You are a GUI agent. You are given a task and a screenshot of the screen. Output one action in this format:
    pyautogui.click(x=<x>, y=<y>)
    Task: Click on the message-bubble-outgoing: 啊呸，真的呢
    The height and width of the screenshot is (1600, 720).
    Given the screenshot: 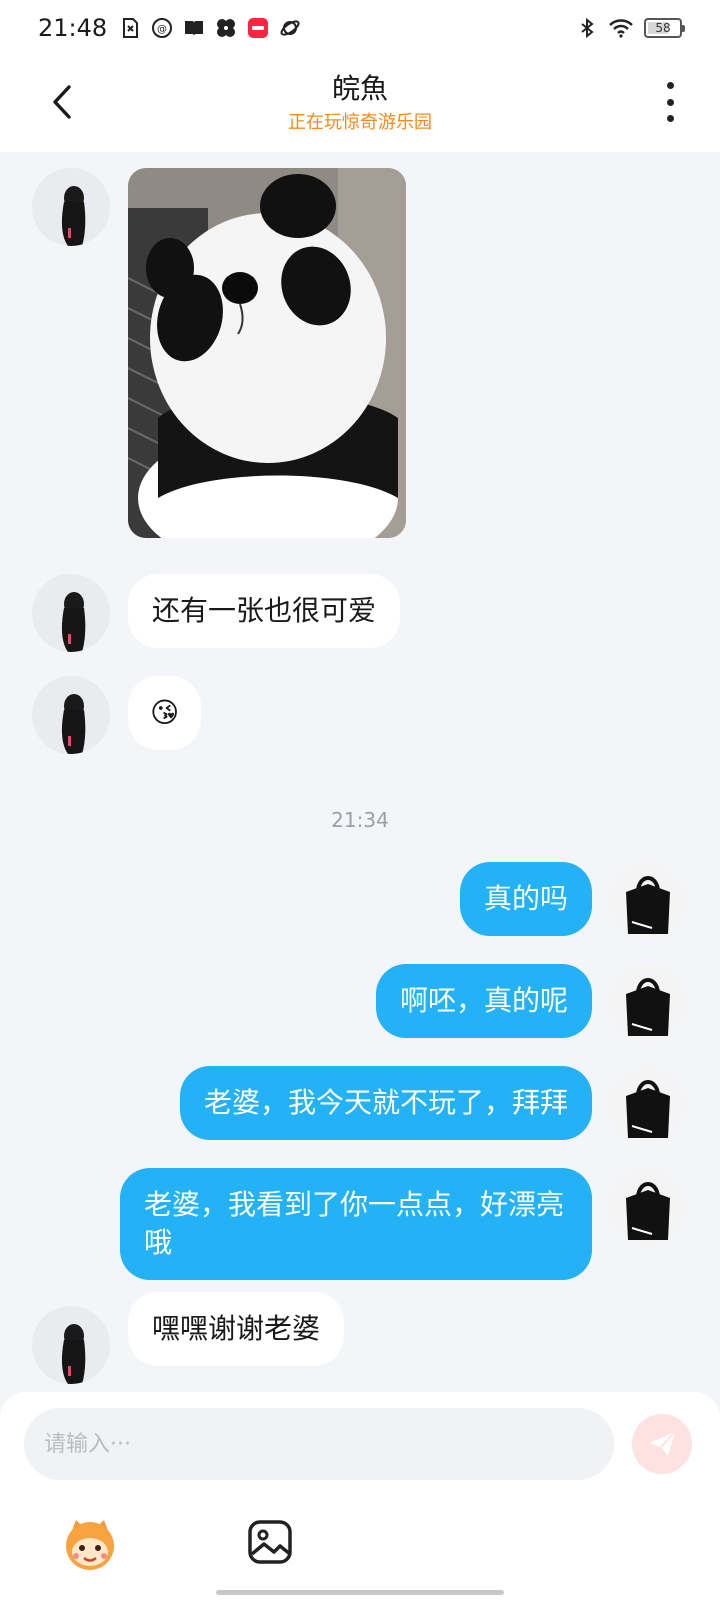 What is the action you would take?
    pyautogui.click(x=483, y=1001)
    